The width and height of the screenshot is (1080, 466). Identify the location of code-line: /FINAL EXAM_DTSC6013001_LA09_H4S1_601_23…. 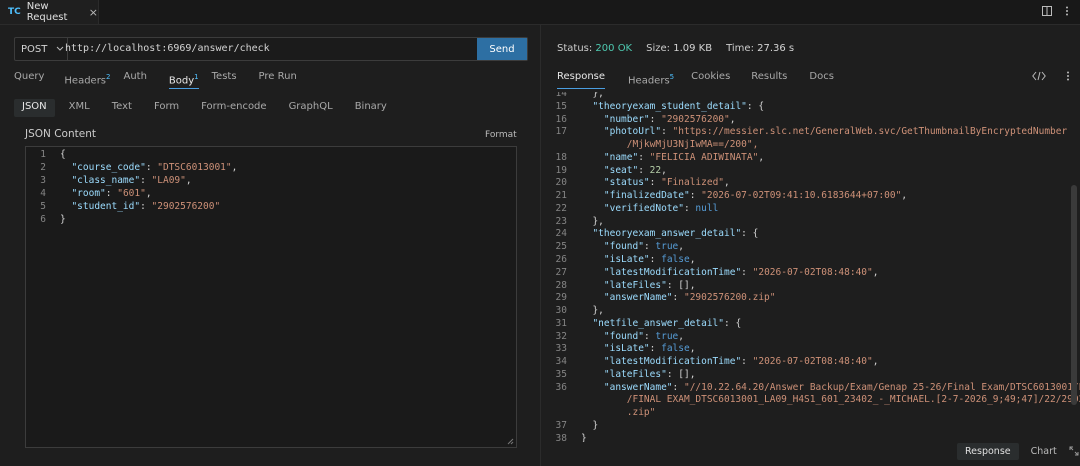
(830, 400).